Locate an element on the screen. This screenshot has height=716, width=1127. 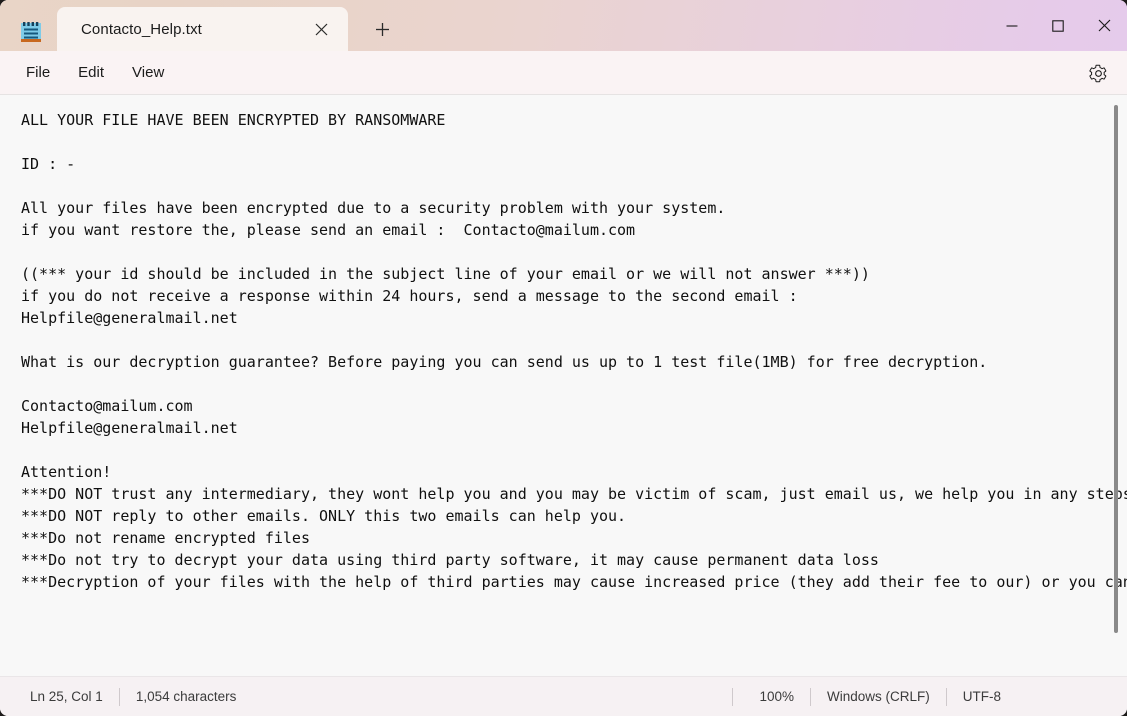
menu-edit: Edit is located at coordinates (91, 72).